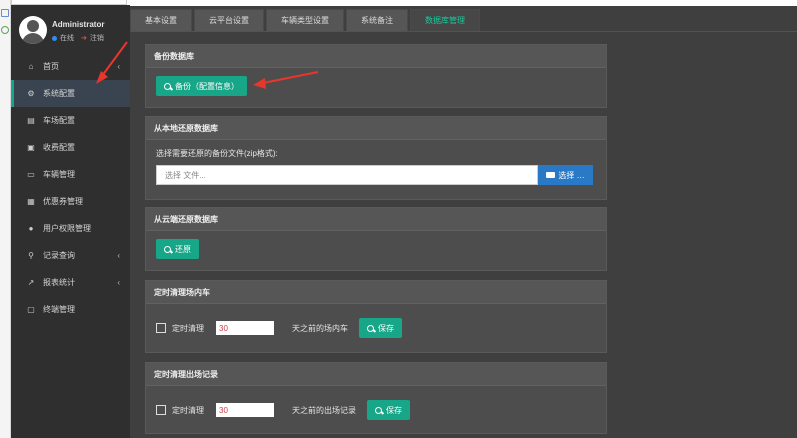  What do you see at coordinates (63, 201) in the screenshot?
I see `sidebar-item-label: 优惠券管理` at bounding box center [63, 201].